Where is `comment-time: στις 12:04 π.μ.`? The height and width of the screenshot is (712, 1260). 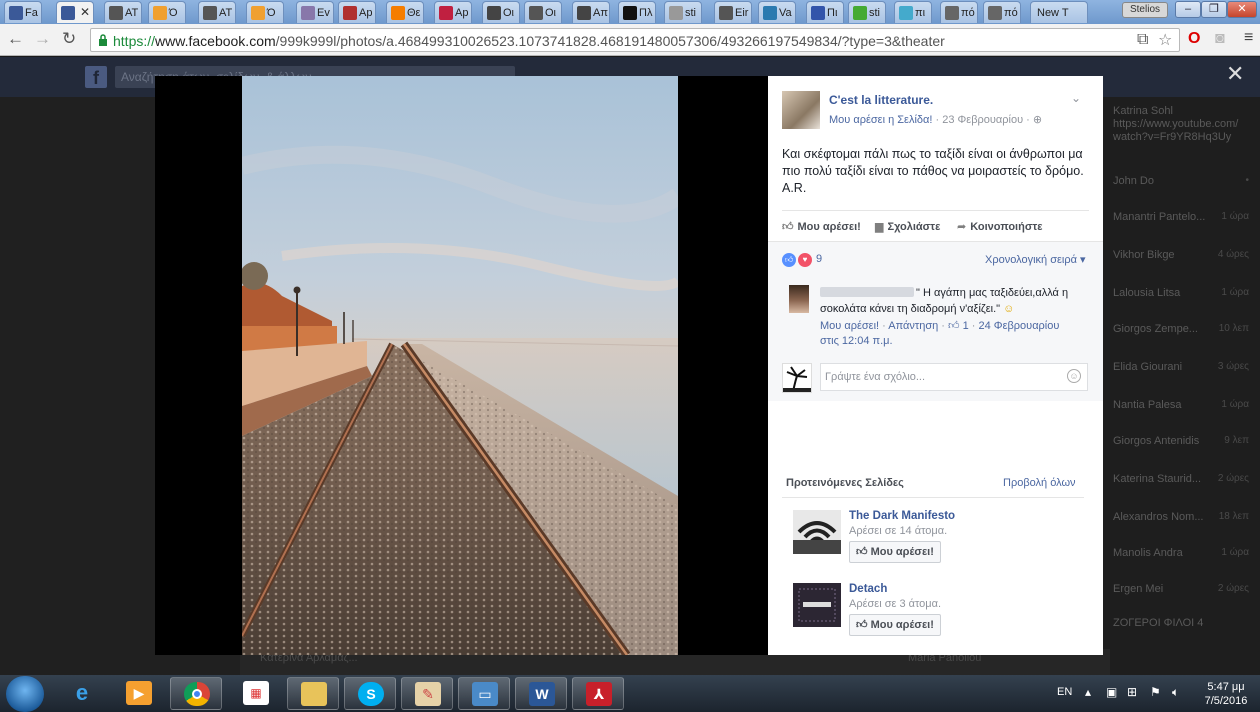
comment-time: στις 12:04 π.μ. is located at coordinates (856, 341).